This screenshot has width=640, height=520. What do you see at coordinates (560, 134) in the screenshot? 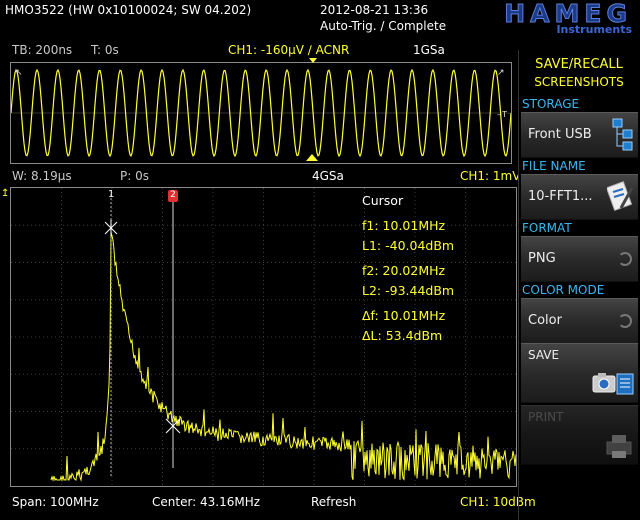
I see `storage-value: Front USB` at bounding box center [560, 134].